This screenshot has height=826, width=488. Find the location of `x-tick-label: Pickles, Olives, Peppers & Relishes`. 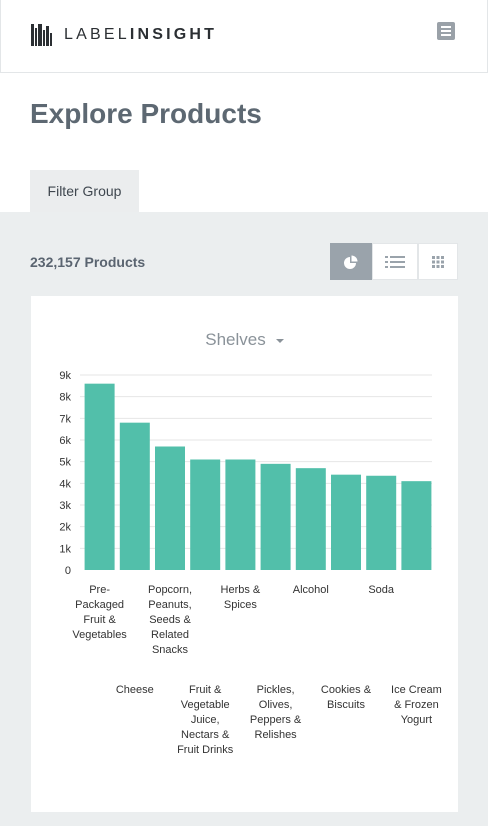

x-tick-label: Pickles, Olives, Peppers & Relishes is located at coordinates (275, 712).